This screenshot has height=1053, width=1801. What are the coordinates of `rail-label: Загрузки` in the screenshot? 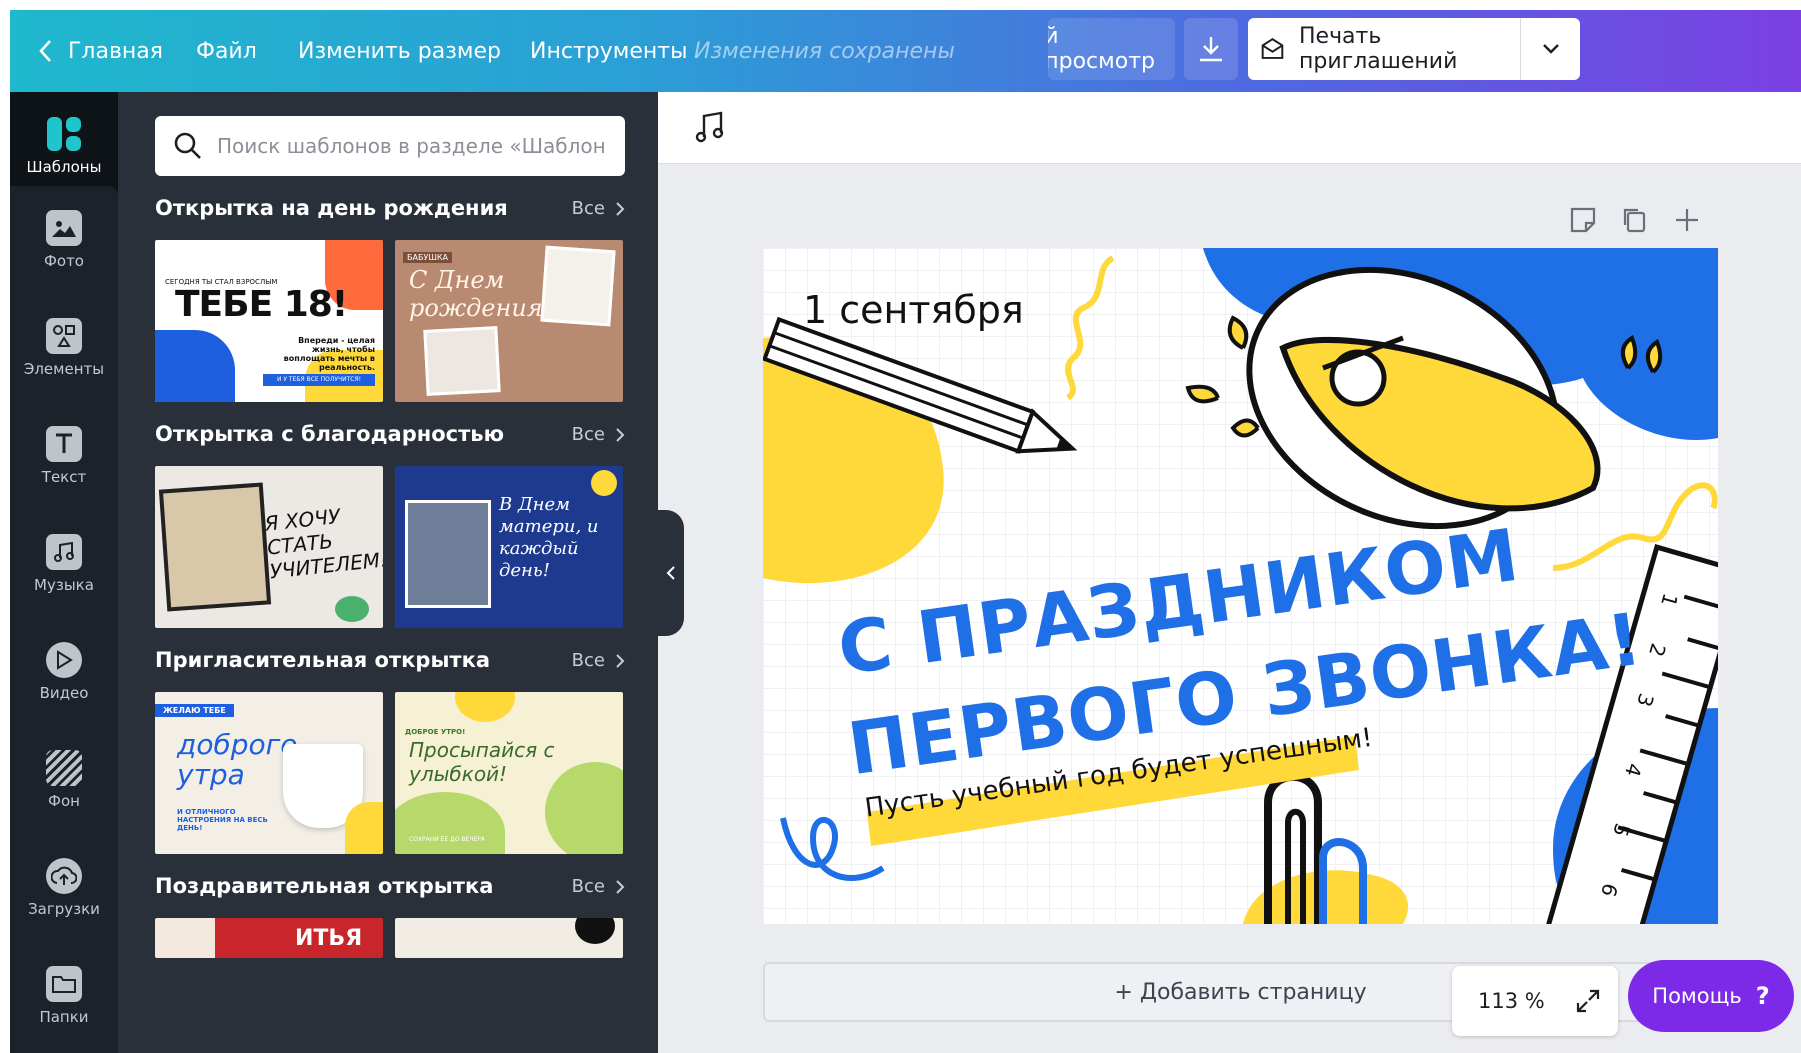 It's located at (64, 909).